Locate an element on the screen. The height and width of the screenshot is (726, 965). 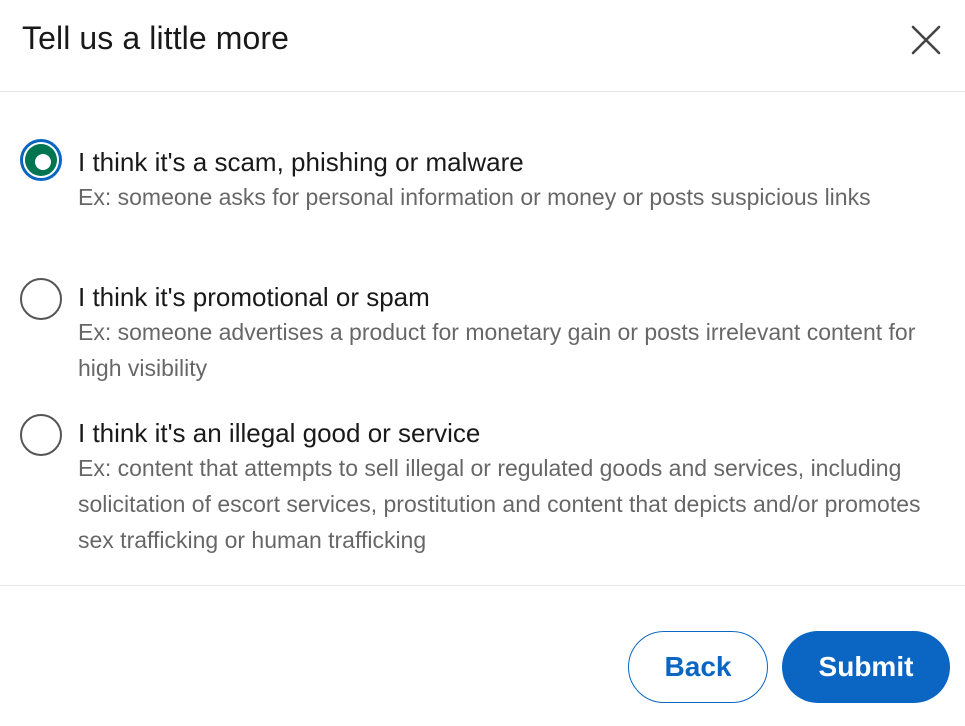
radio-selected-dot is located at coordinates (43, 162).